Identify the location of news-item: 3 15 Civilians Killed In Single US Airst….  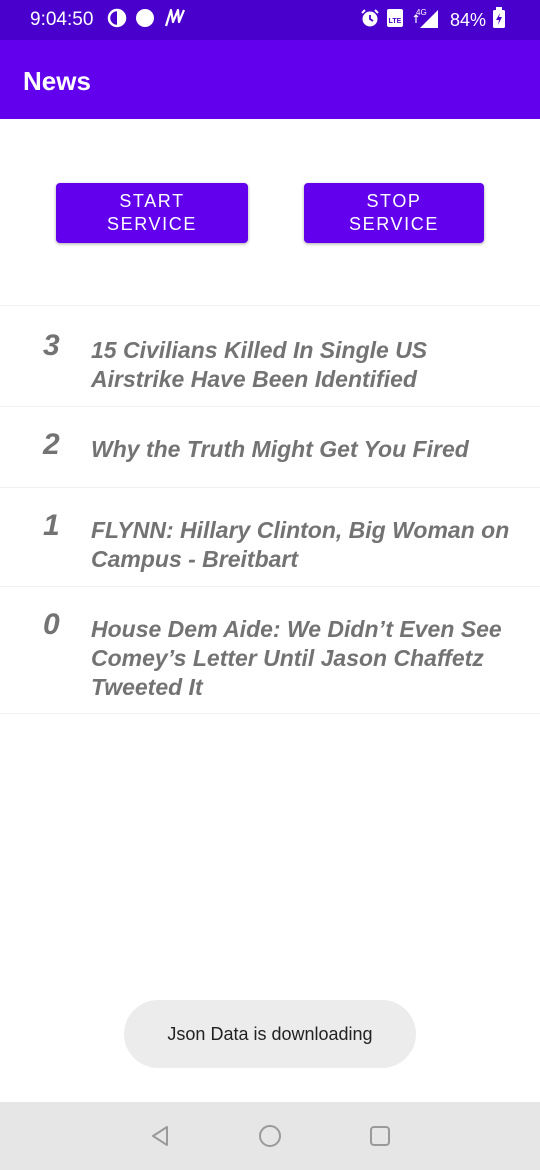
(270, 368).